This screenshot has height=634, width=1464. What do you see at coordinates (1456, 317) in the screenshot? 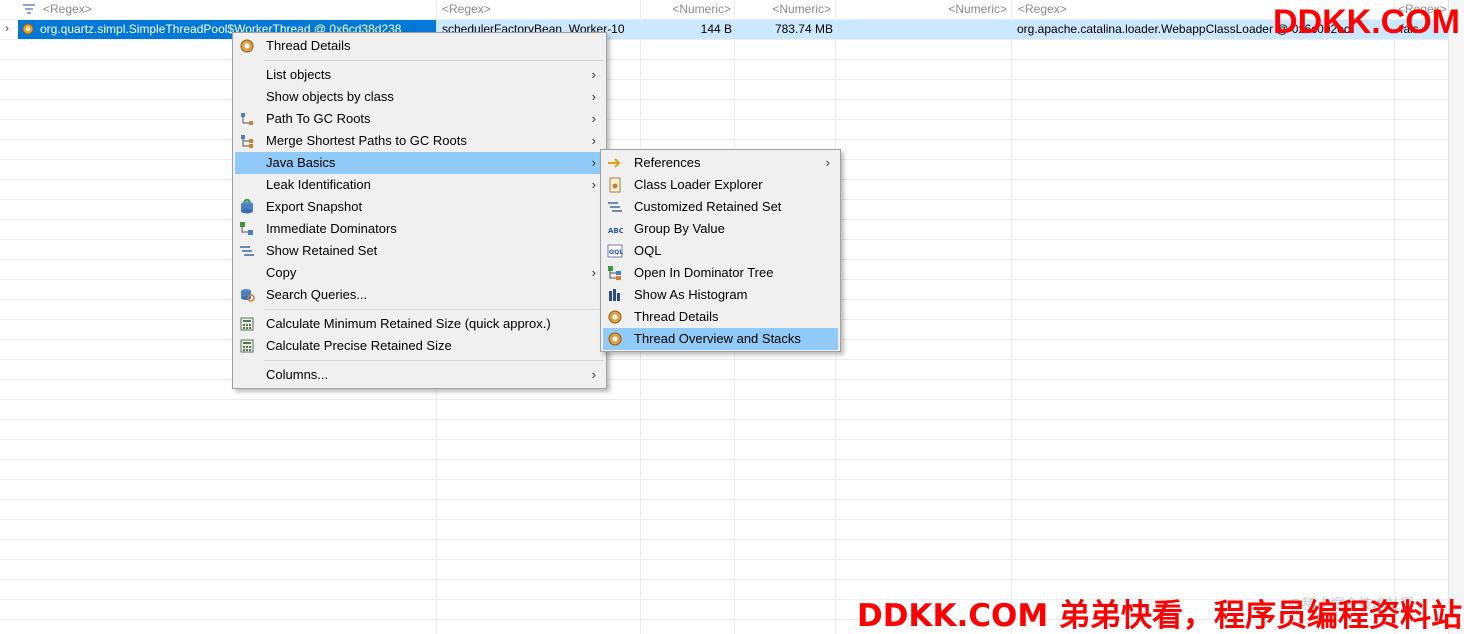
I see `vertical-scrollbar` at bounding box center [1456, 317].